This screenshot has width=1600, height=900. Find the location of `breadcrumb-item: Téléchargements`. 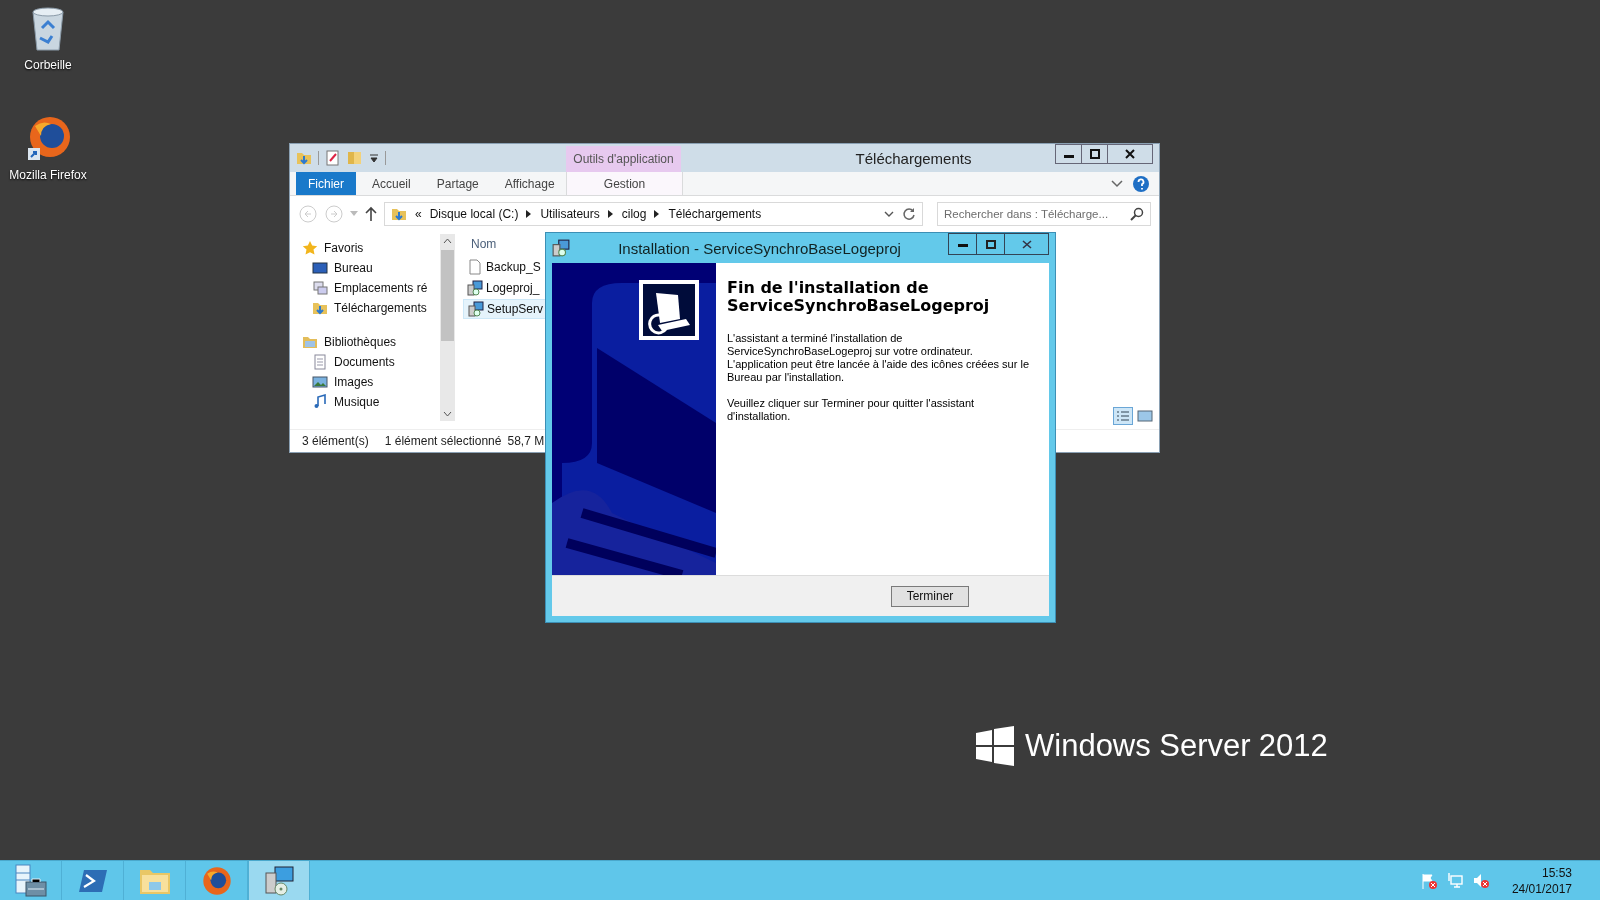

breadcrumb-item: Téléchargements is located at coordinates (715, 214).